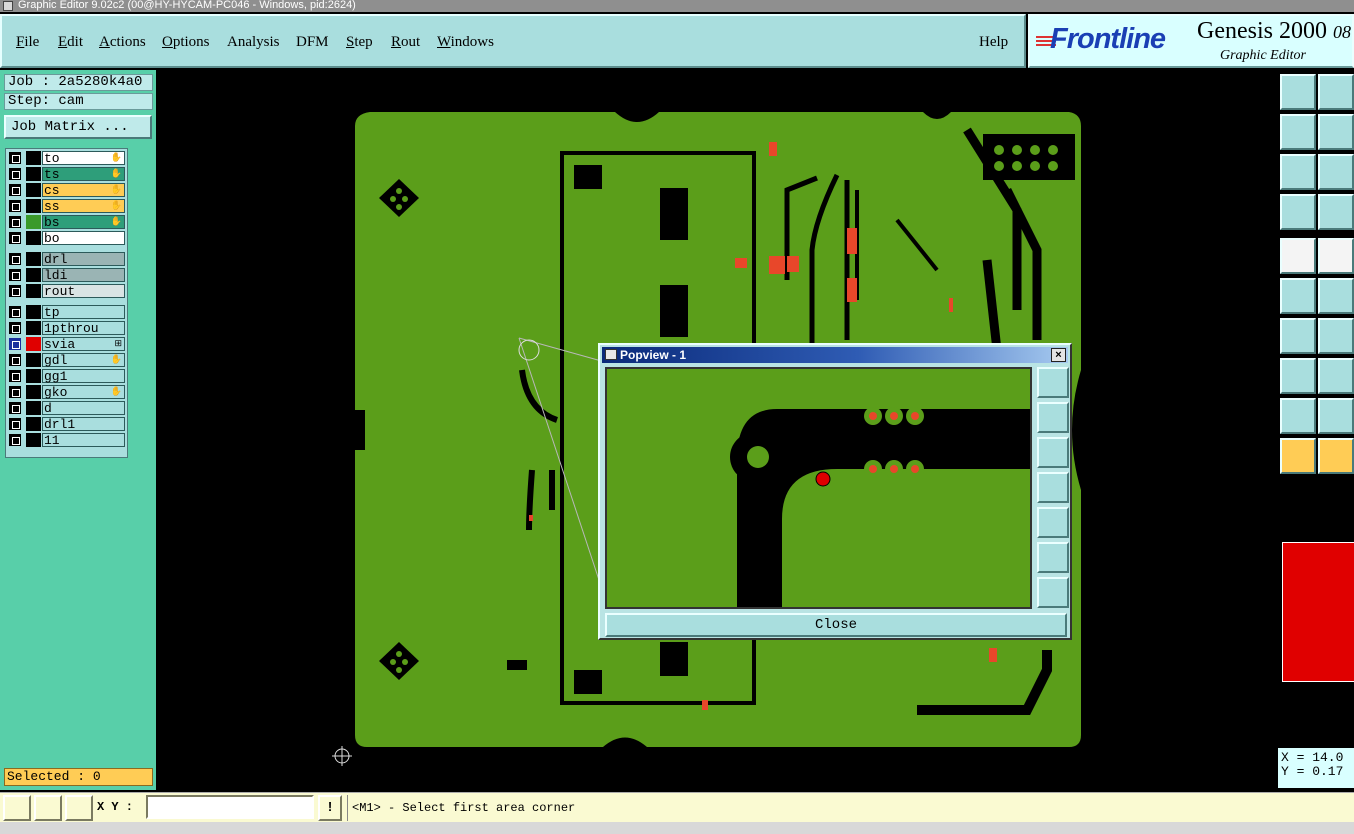 The height and width of the screenshot is (834, 1354). What do you see at coordinates (79, 808) in the screenshot?
I see `snap-grid-icon` at bounding box center [79, 808].